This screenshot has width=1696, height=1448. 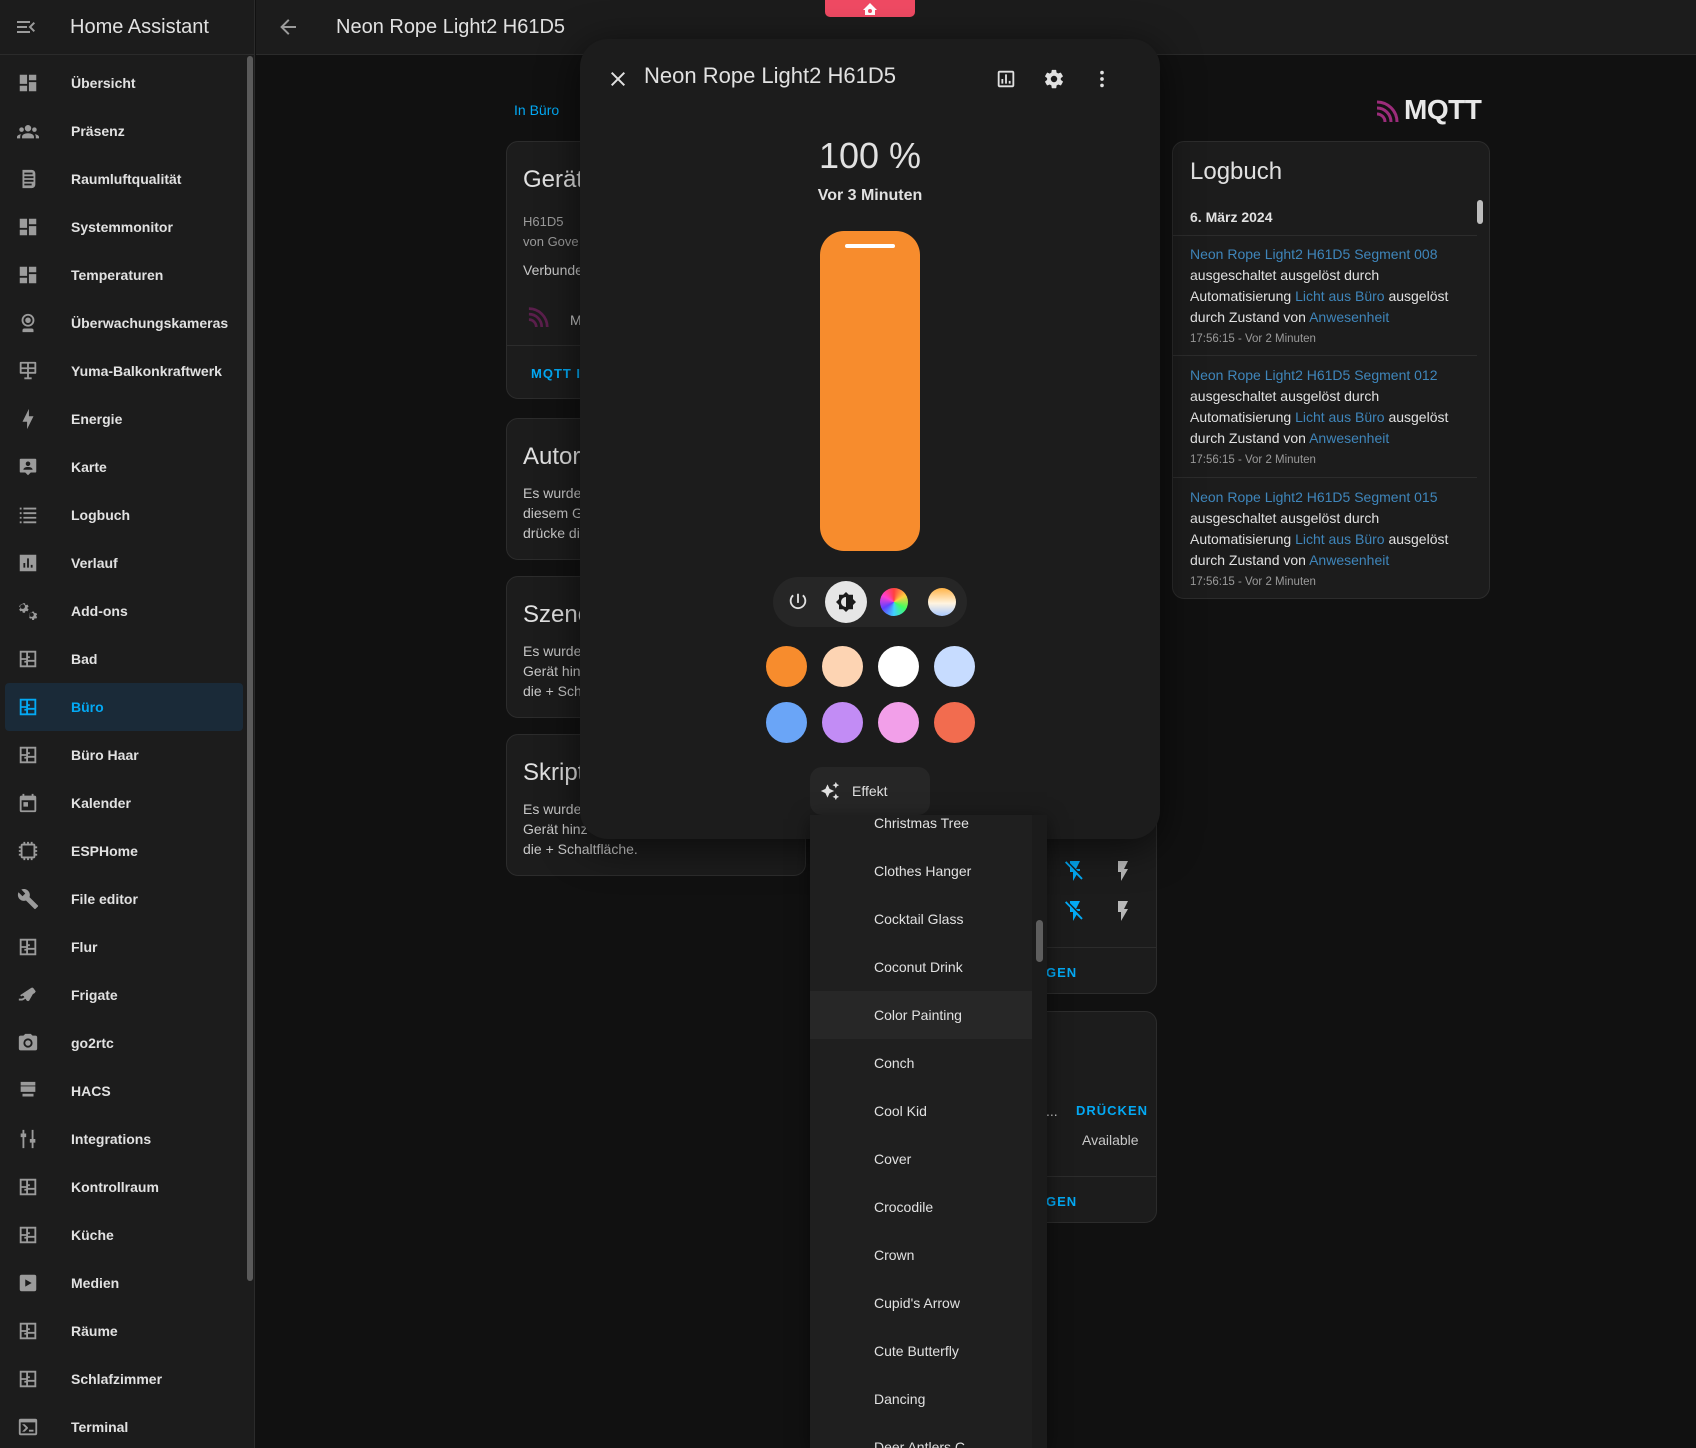 I want to click on sidebar-item-terminal: Terminal, so click(x=127, y=1425).